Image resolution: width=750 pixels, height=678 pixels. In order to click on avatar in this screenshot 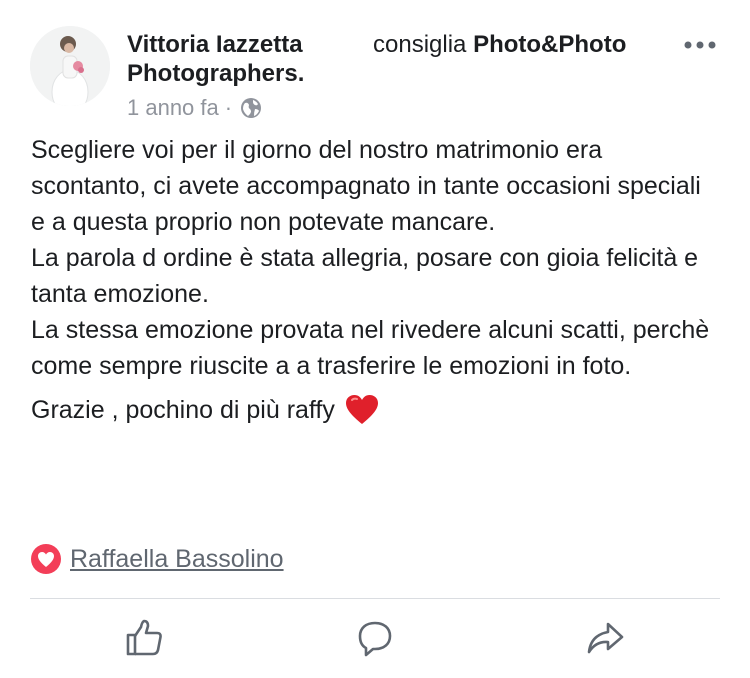, I will do `click(70, 66)`.